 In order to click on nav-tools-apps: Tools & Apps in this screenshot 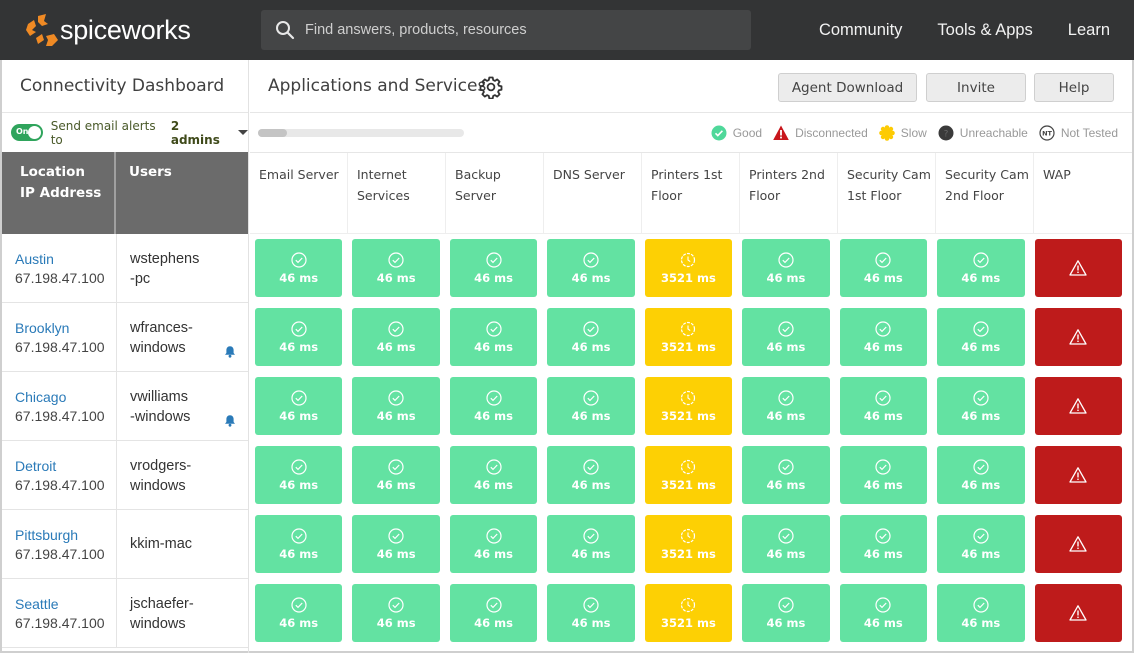, I will do `click(984, 30)`.